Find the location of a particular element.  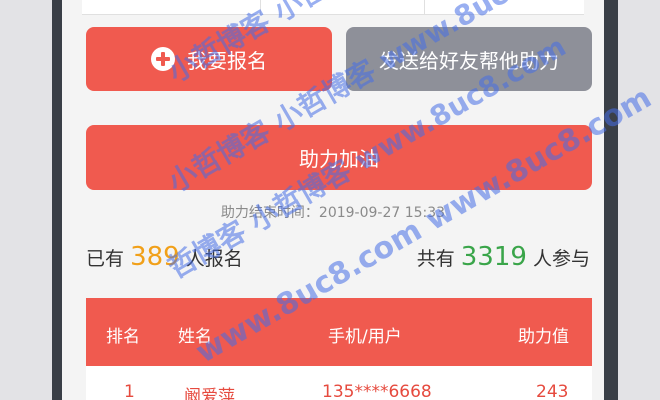

ranking-table-header: 排名 姓名 手机/用户 助力值 is located at coordinates (339, 332).